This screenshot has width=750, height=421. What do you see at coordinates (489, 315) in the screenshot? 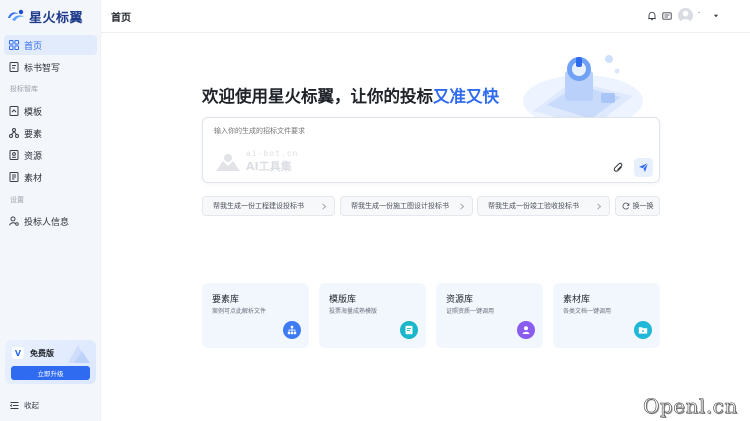
I see `library-card-resources: 资源库 证照资质一键调用` at bounding box center [489, 315].